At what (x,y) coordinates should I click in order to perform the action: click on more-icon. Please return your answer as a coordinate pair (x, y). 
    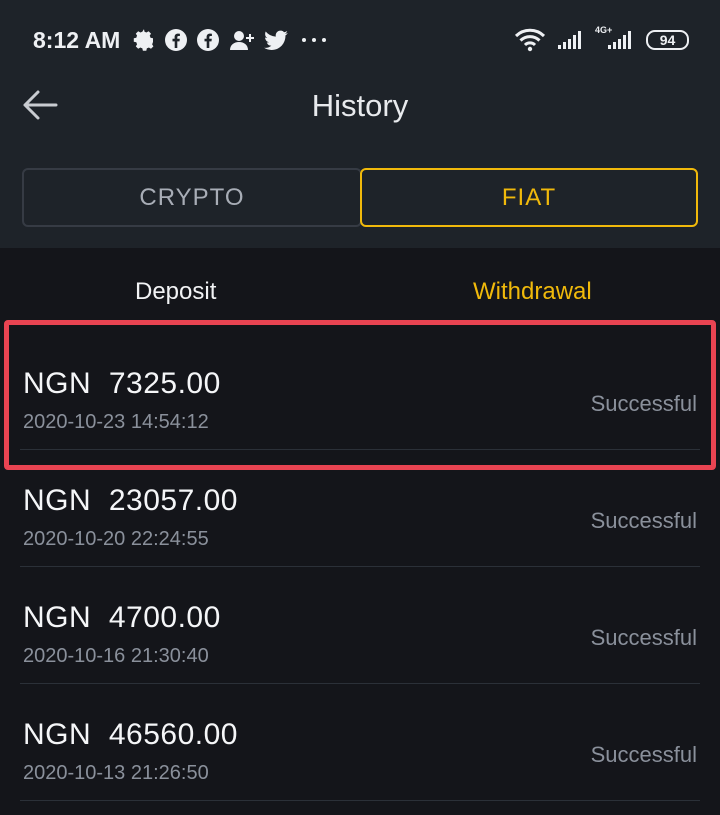
    Looking at the image, I should click on (314, 40).